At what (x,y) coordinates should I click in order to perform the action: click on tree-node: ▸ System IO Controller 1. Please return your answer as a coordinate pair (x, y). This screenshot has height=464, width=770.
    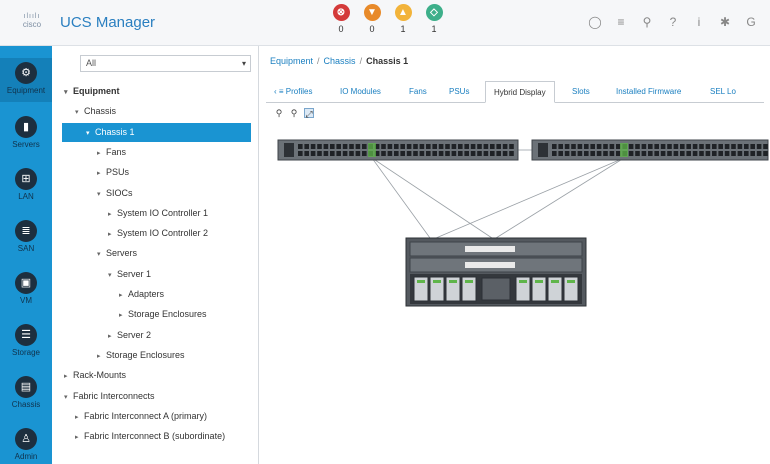
    Looking at the image, I should click on (158, 213).